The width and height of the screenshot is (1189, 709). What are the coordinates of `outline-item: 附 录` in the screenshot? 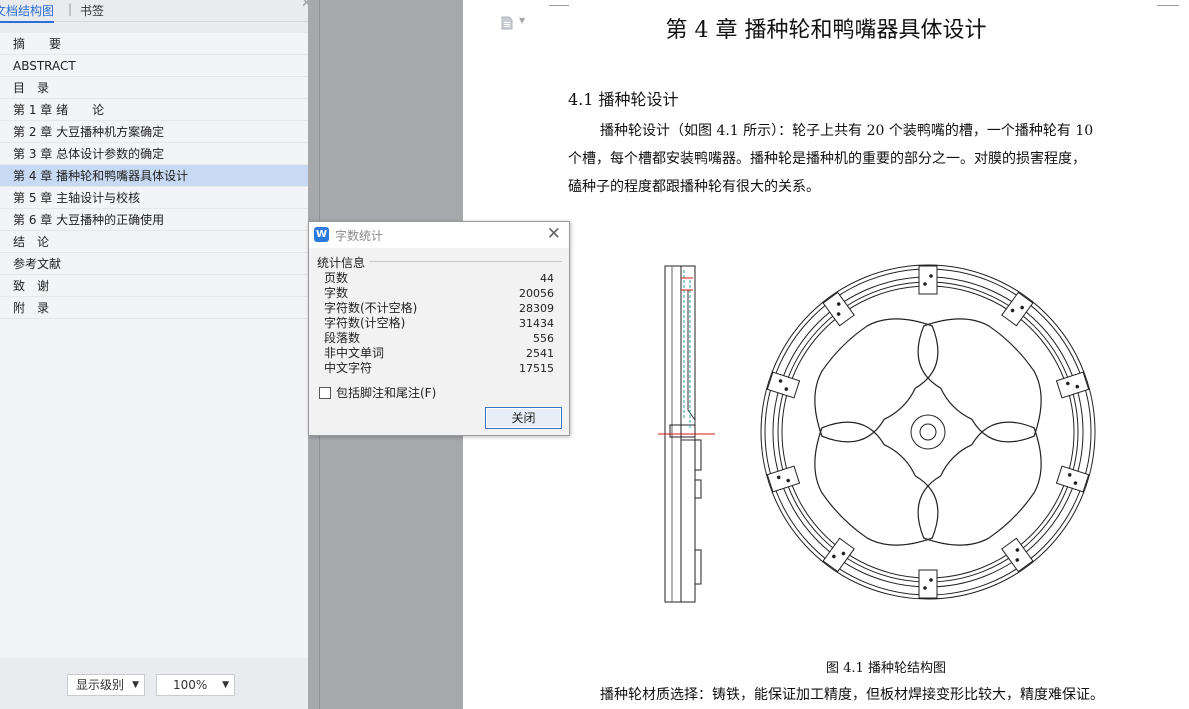 It's located at (154, 308).